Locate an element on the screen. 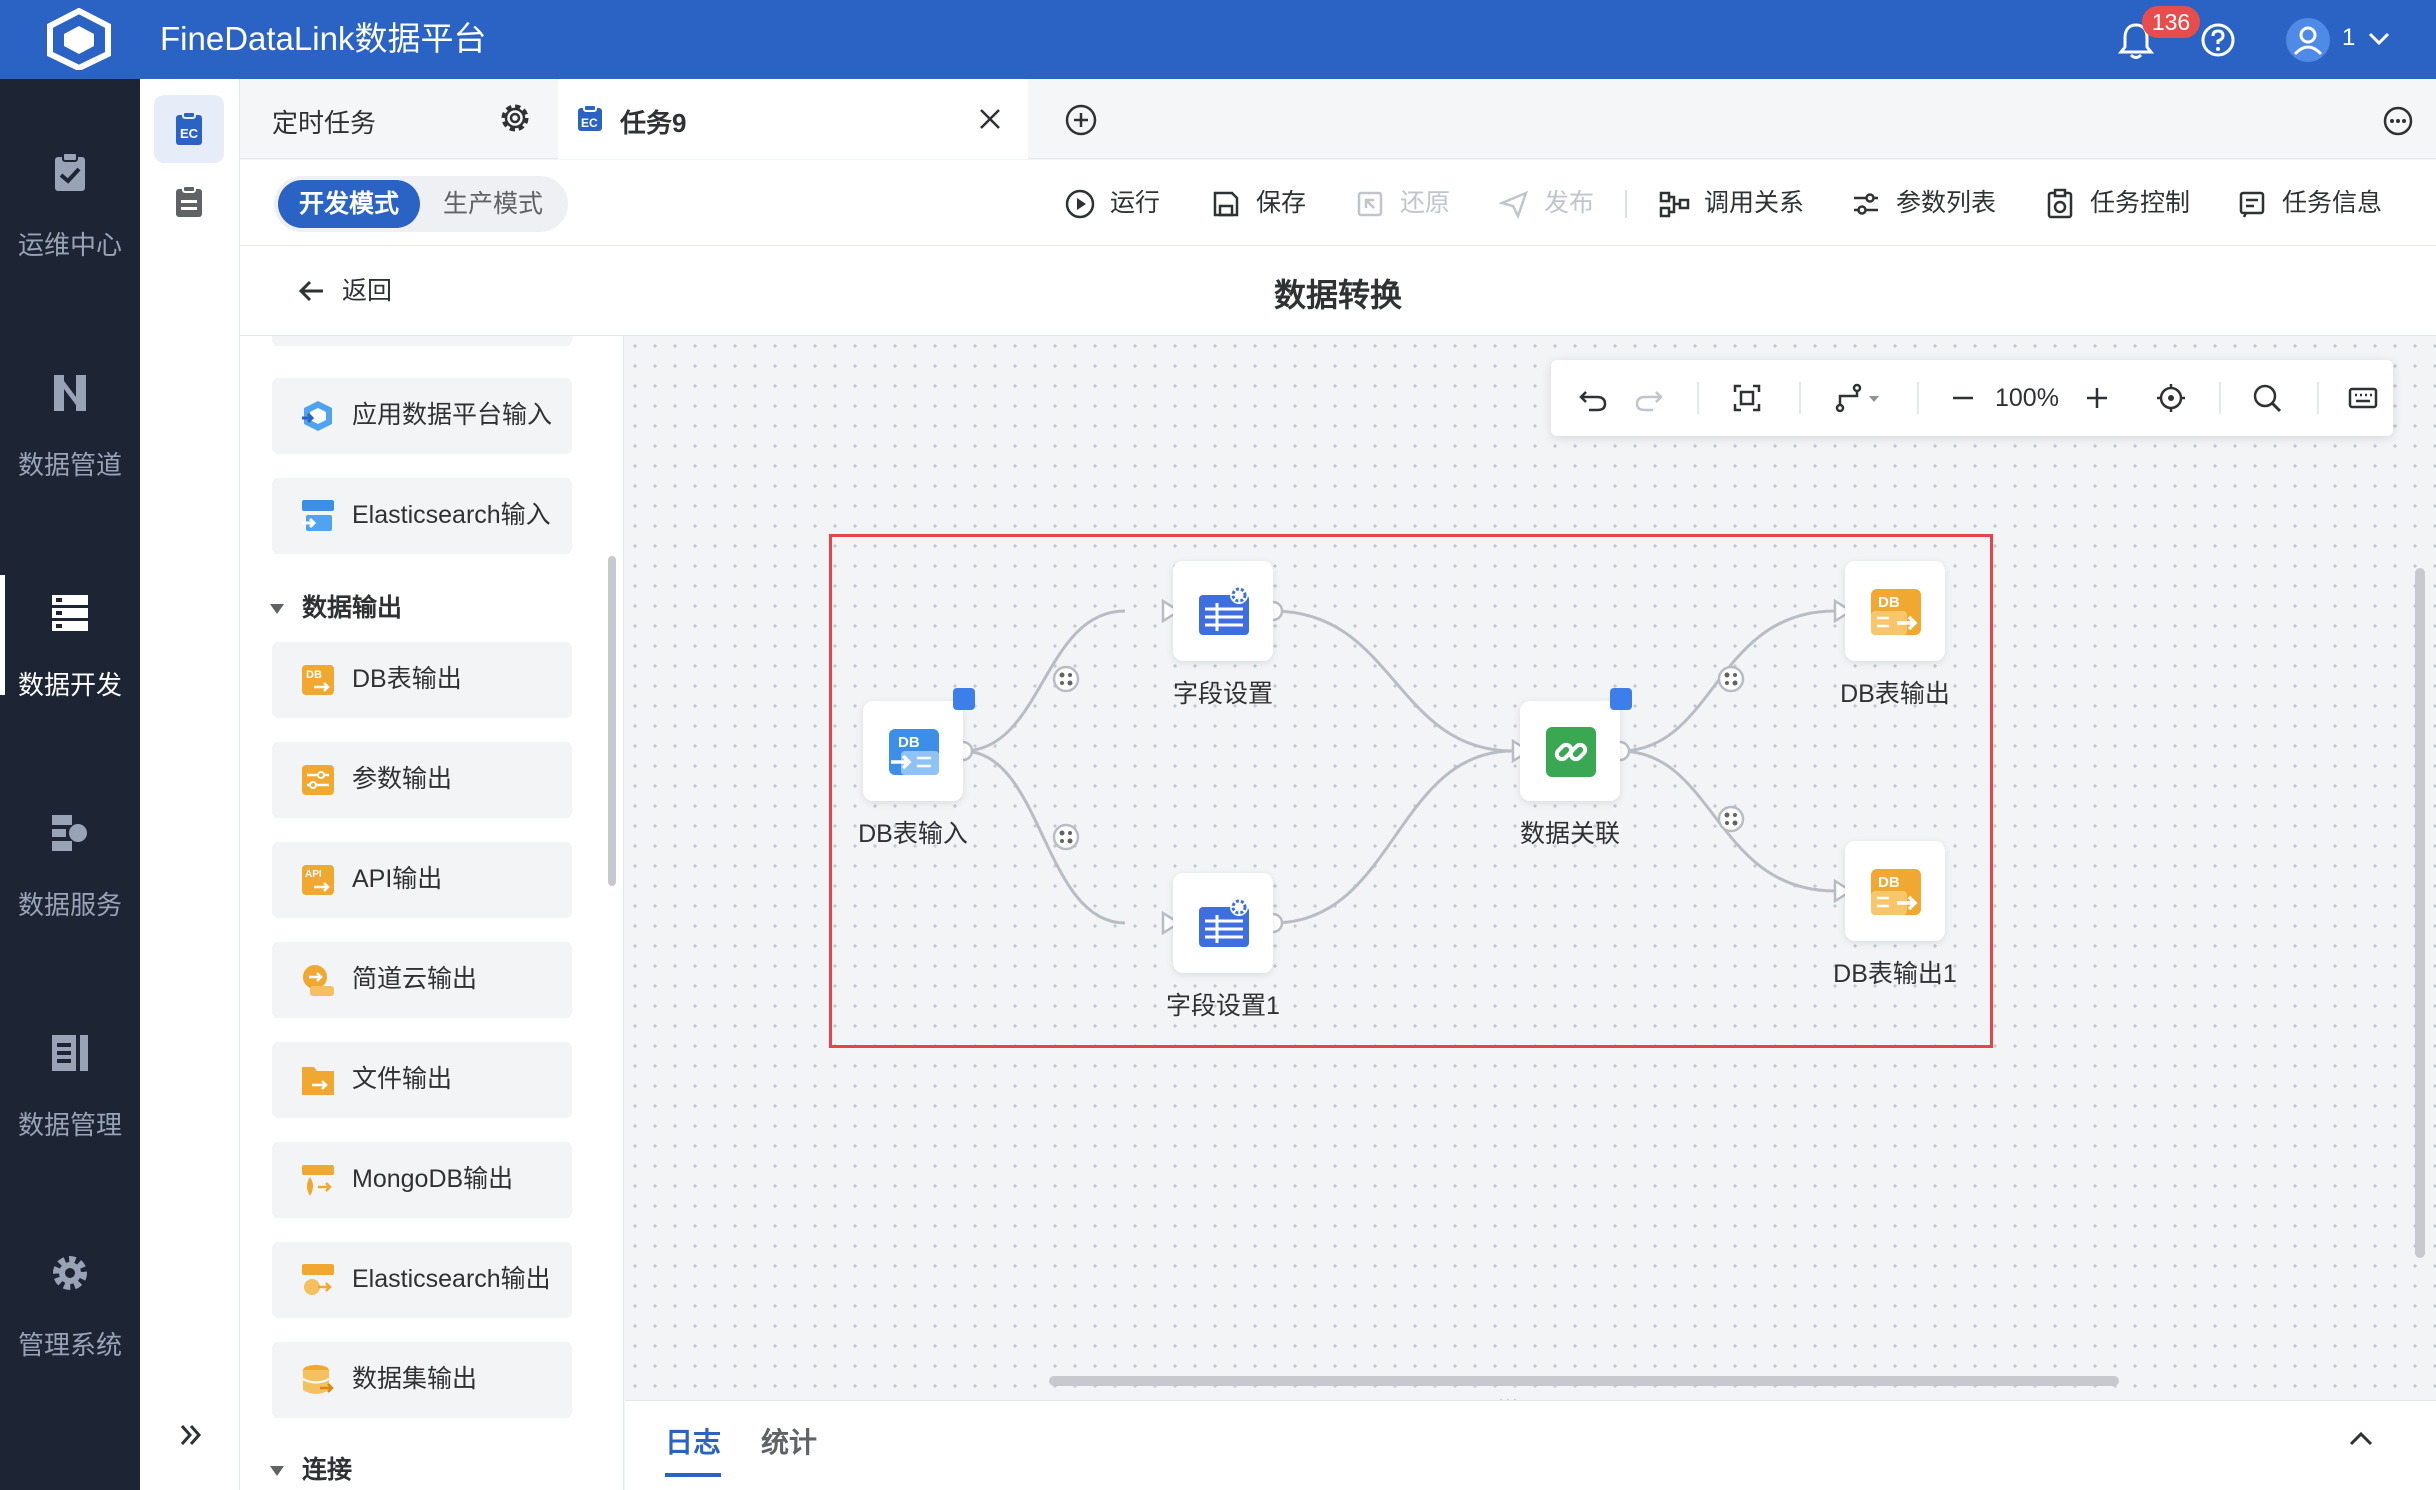 The height and width of the screenshot is (1490, 2436). task-control-button: 任务控制 is located at coordinates (2119, 204).